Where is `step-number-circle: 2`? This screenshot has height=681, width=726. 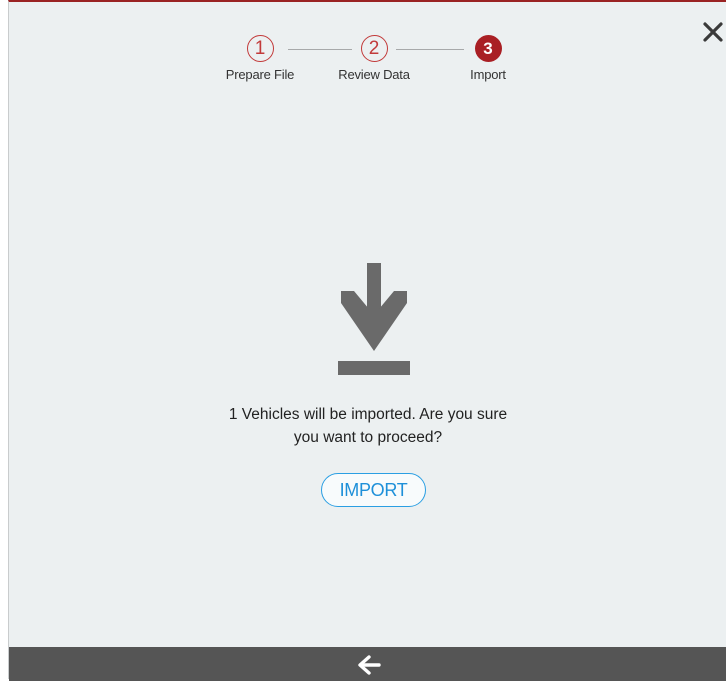 step-number-circle: 2 is located at coordinates (374, 48).